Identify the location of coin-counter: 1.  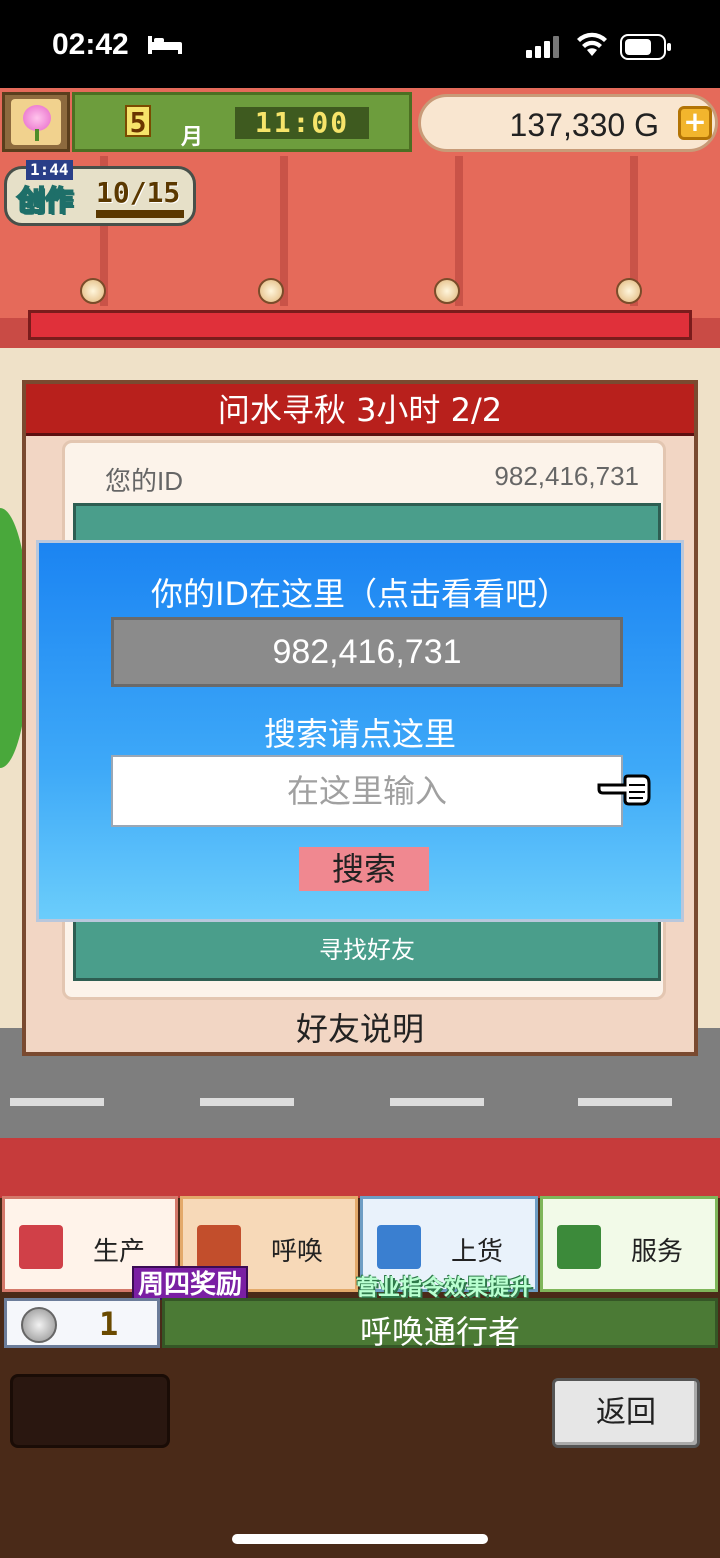
(82, 1323).